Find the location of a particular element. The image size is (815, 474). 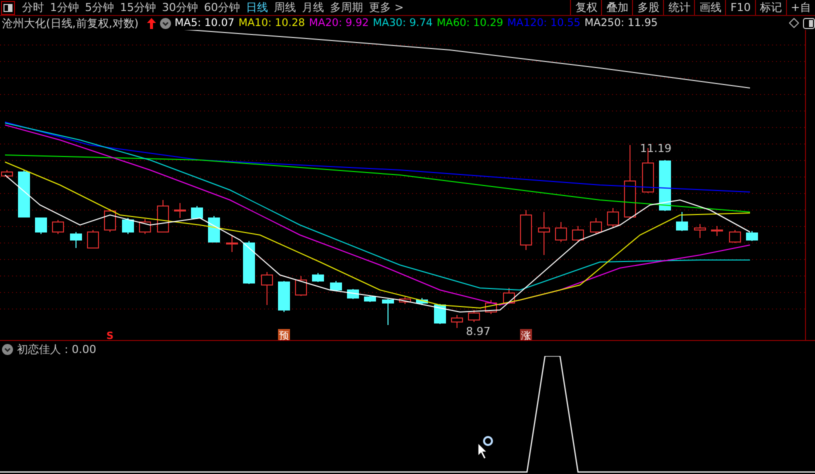

period-tab: 5分钟 is located at coordinates (99, 7).